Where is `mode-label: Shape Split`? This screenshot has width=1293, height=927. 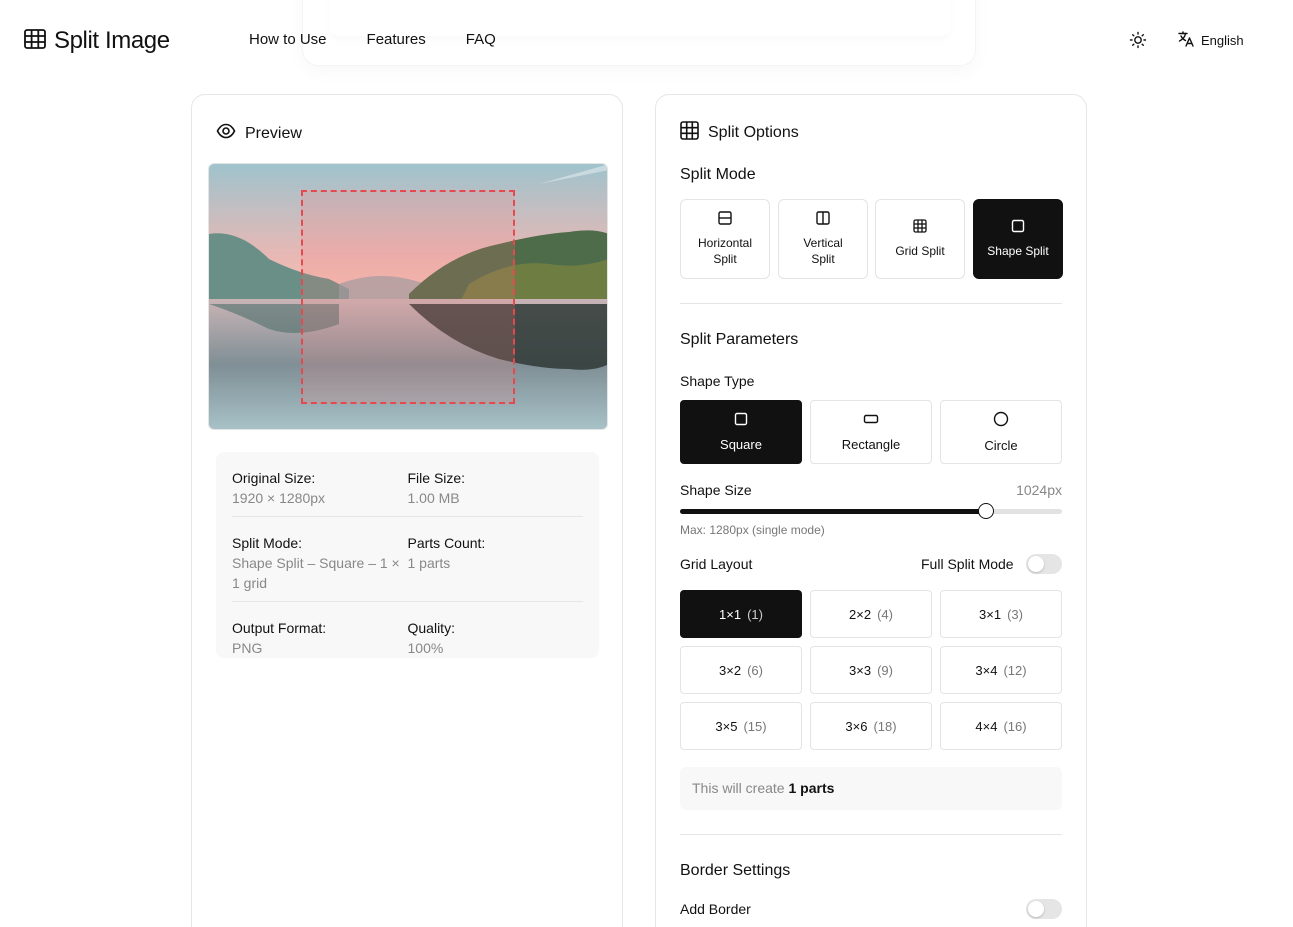 mode-label: Shape Split is located at coordinates (1018, 251).